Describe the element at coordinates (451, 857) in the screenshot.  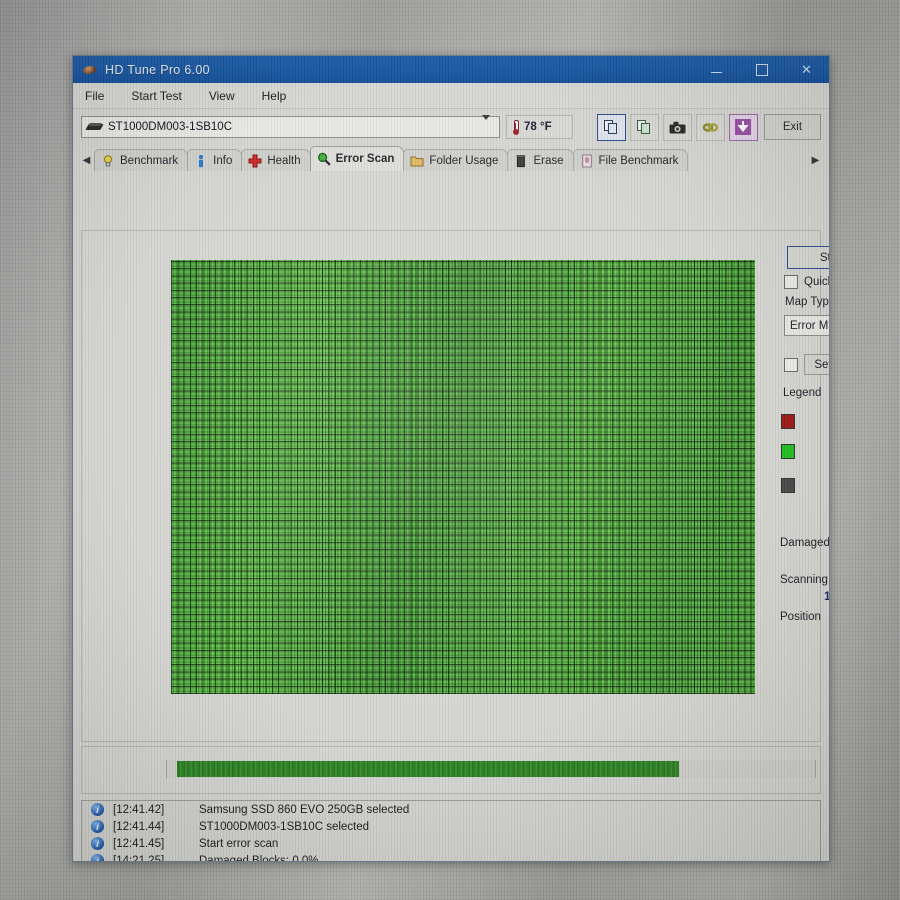
I see `list-item: i [14:21.25] Damaged Blocks: 0.0%` at that location.